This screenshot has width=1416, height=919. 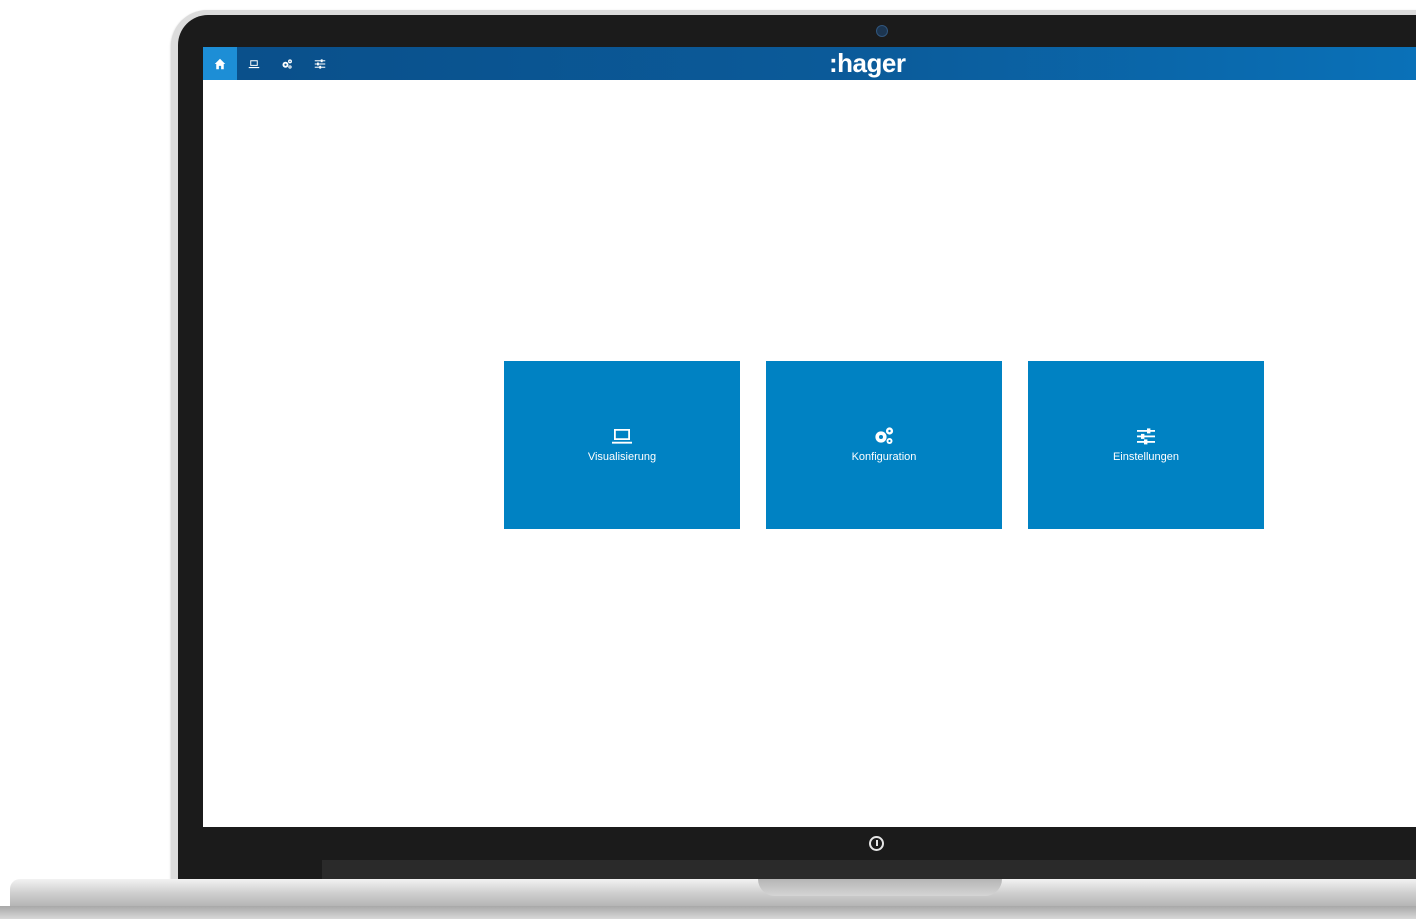 I want to click on nav-einstellungen-button, so click(x=320, y=63).